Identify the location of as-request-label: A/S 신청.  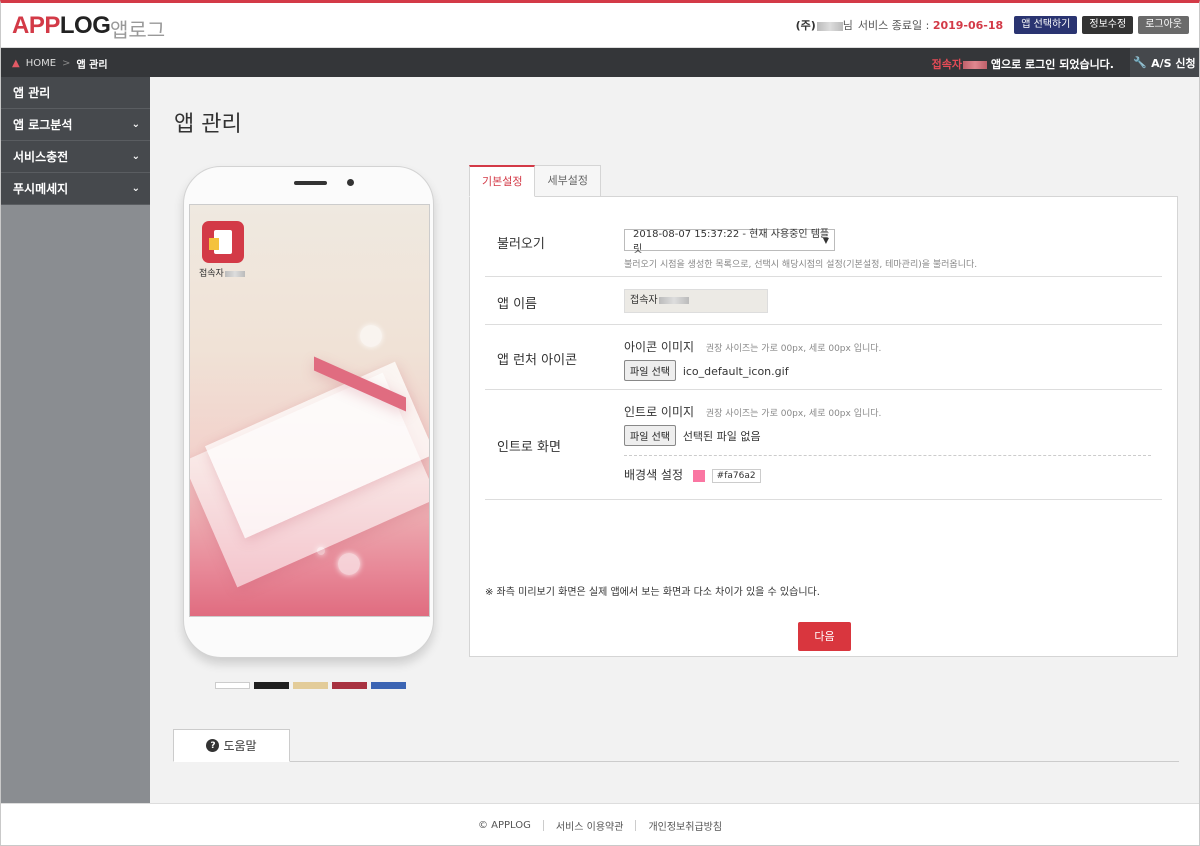
(1173, 63).